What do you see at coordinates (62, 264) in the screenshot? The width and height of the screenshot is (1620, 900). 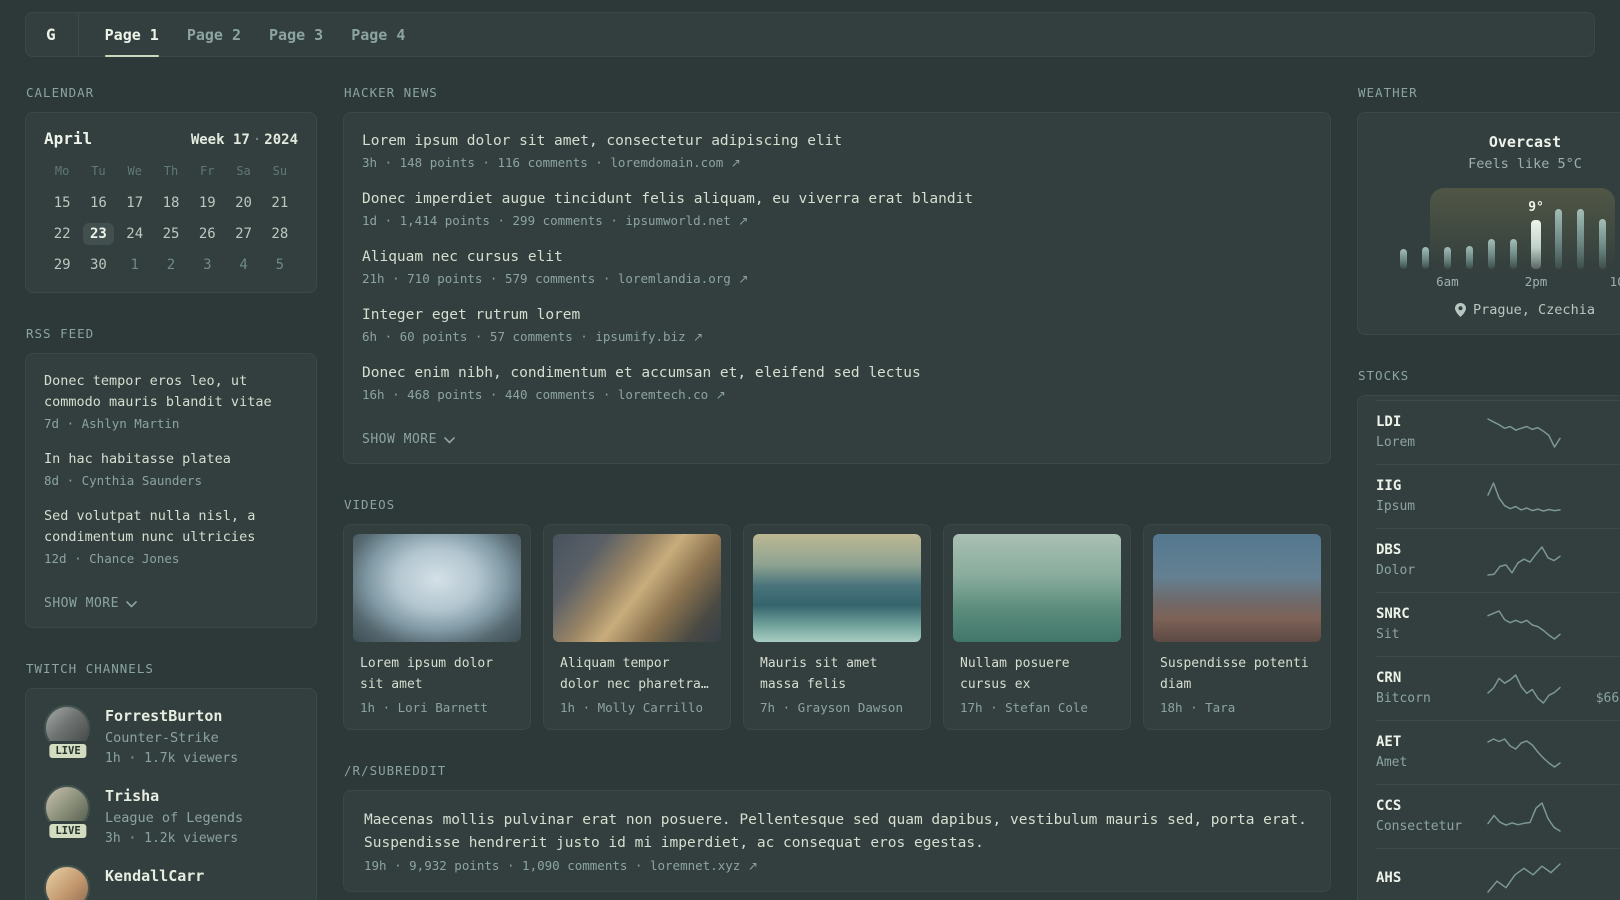 I see `calendar-day-number: 29` at bounding box center [62, 264].